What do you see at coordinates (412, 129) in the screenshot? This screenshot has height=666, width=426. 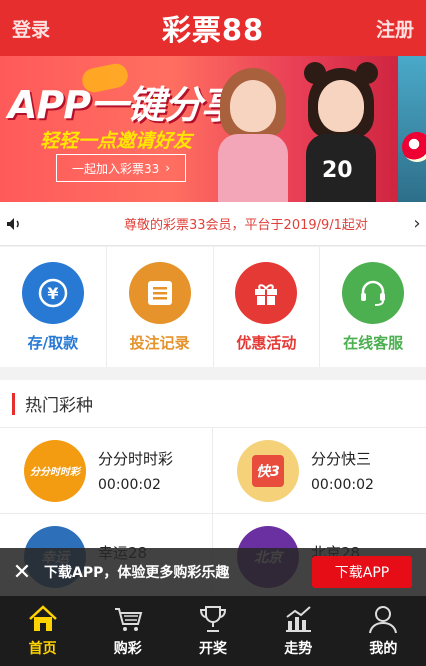 I see `banner-next-slide` at bounding box center [412, 129].